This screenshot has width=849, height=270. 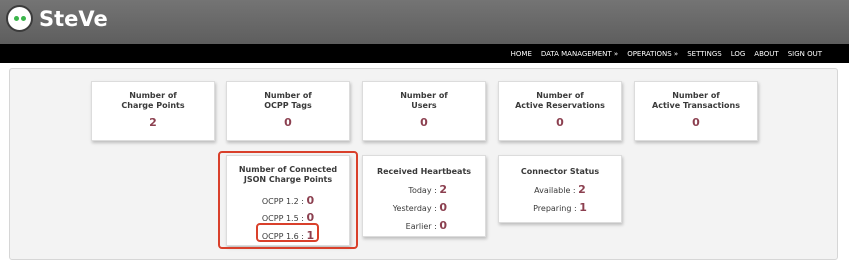 I want to click on tile-active-reservations: Number of Active Reservations 0, so click(x=560, y=111).